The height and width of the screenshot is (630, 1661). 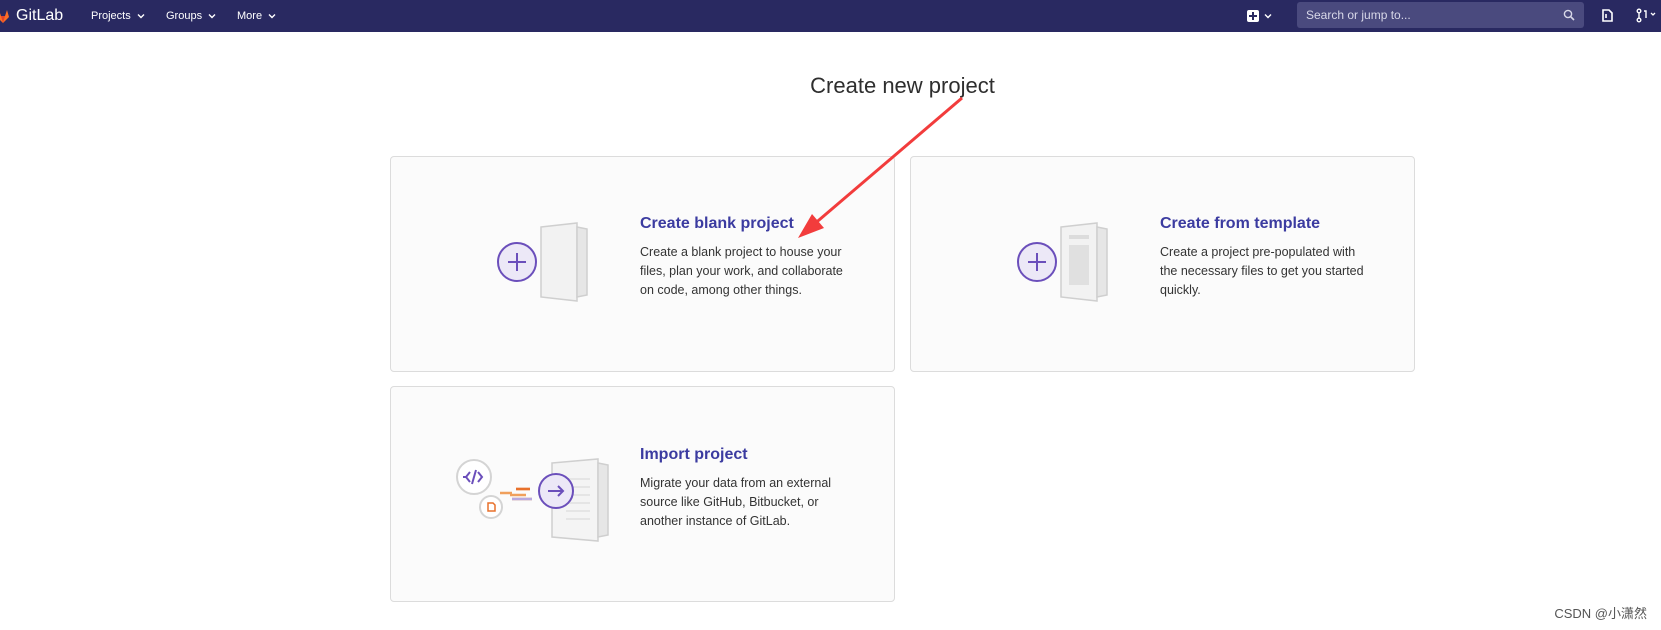 What do you see at coordinates (1646, 15) in the screenshot?
I see `merge-request-icon` at bounding box center [1646, 15].